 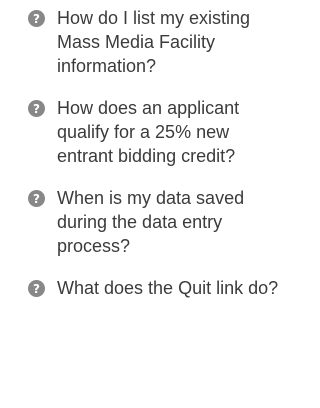 I want to click on faq-item: ? What does the Quit link do?, so click(x=159, y=288).